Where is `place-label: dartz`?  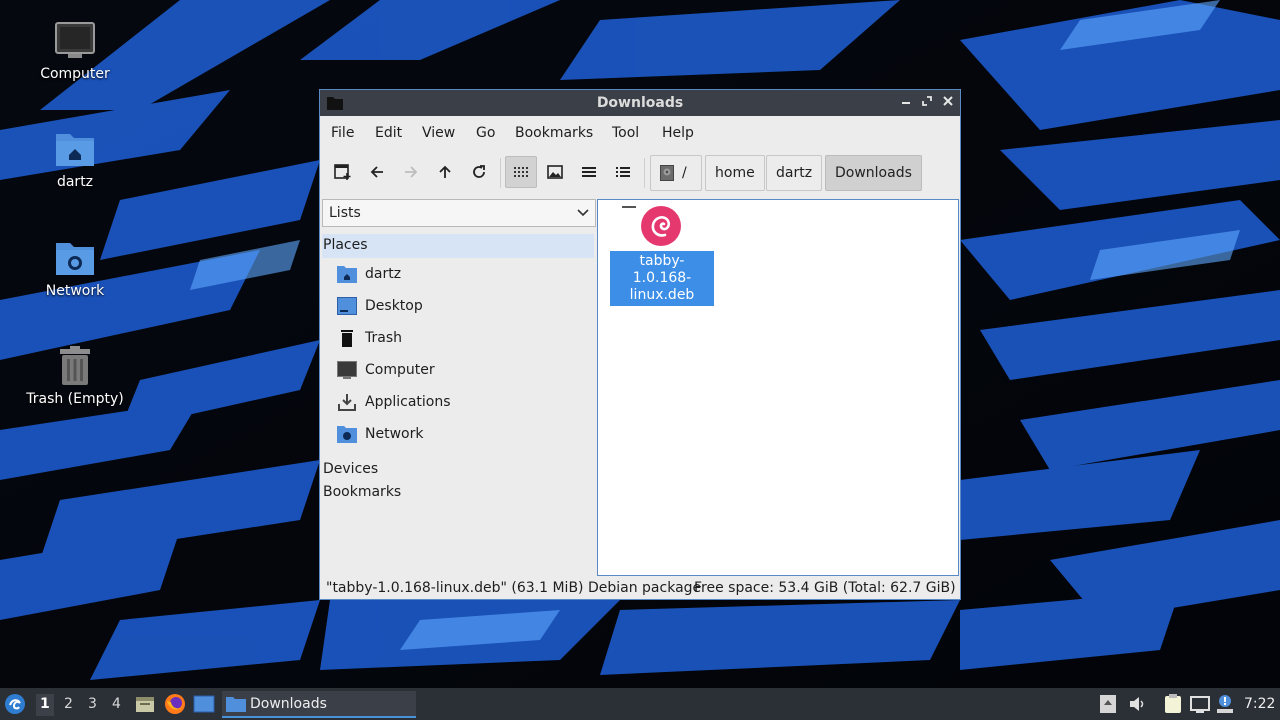
place-label: dartz is located at coordinates (383, 274).